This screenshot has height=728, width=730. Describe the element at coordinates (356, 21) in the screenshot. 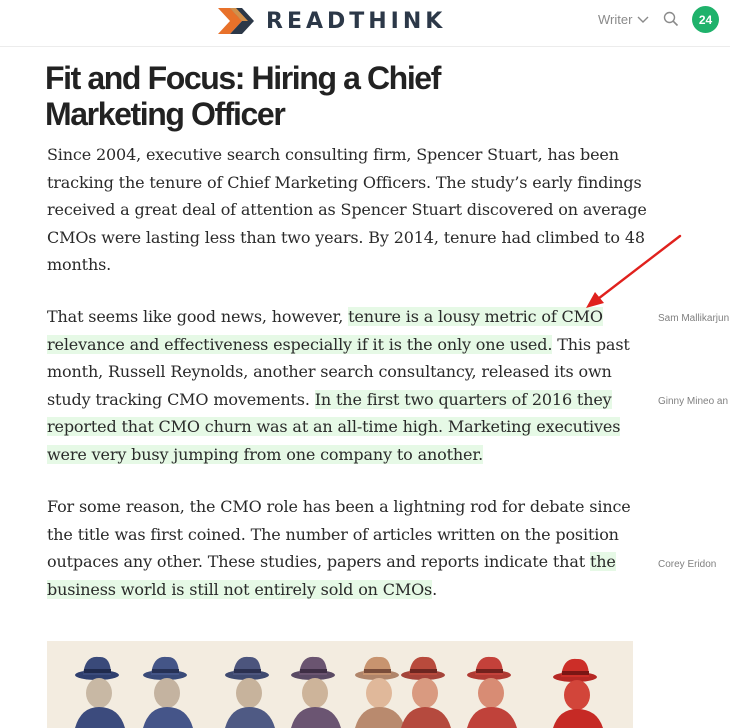

I see `brand-name: READTHINK` at that location.